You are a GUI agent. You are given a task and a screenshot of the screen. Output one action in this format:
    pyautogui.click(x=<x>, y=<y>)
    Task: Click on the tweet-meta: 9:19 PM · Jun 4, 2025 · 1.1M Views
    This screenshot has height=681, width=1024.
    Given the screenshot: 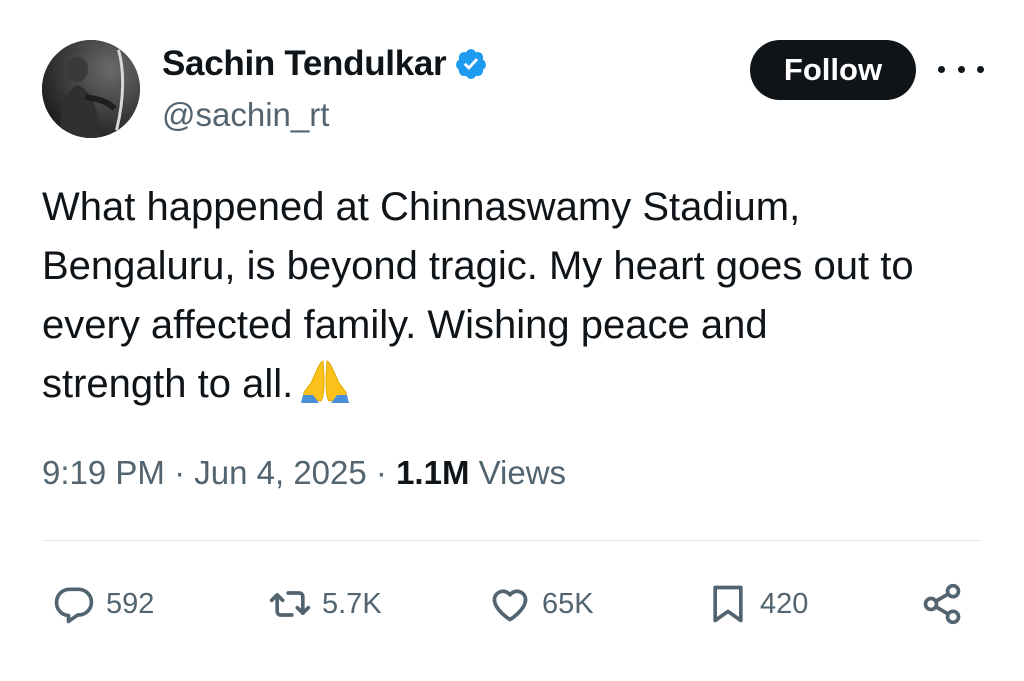 What is the action you would take?
    pyautogui.click(x=304, y=473)
    